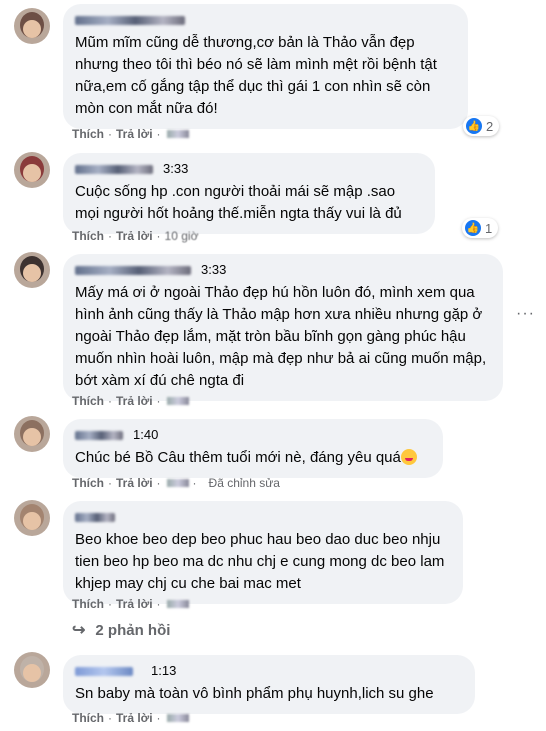  Describe the element at coordinates (525, 314) in the screenshot. I see `more-horizontal-icon: ···` at that location.